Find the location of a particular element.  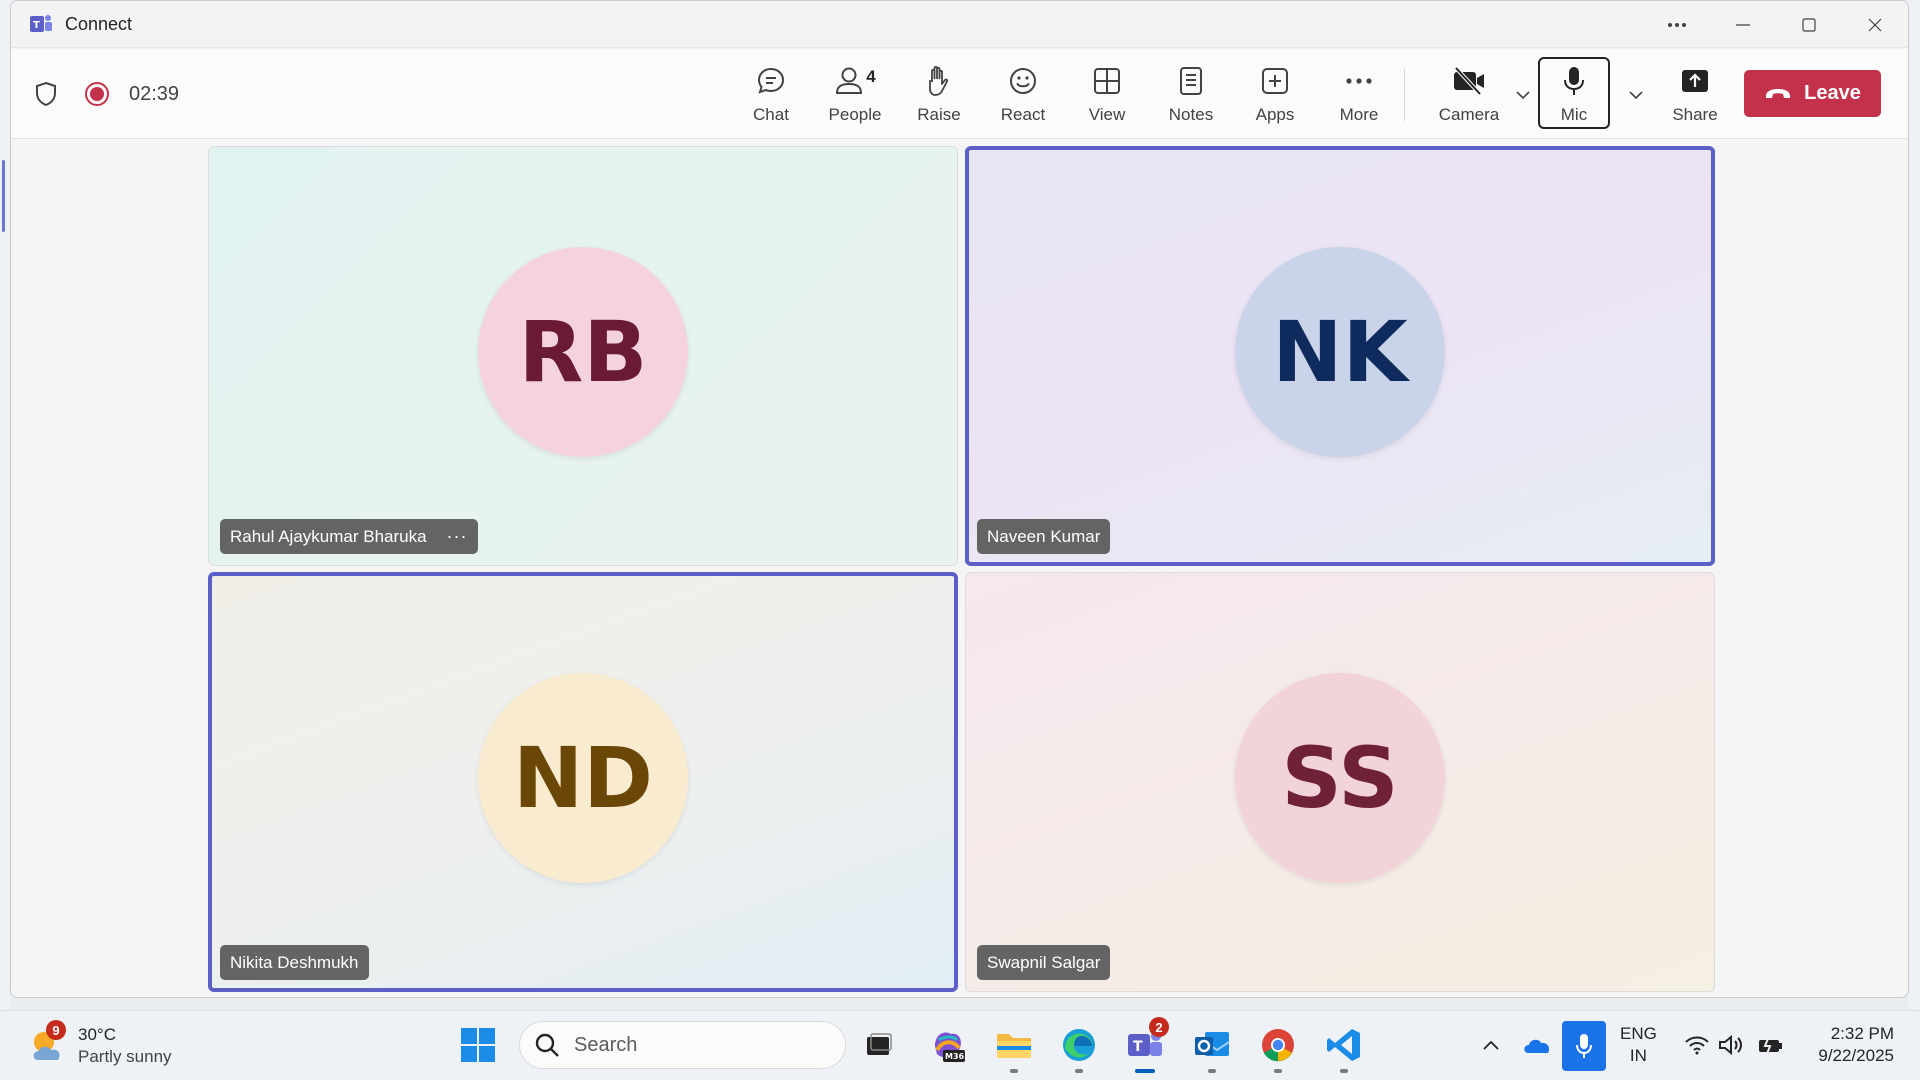

battery-charging-icon is located at coordinates (1770, 1045).